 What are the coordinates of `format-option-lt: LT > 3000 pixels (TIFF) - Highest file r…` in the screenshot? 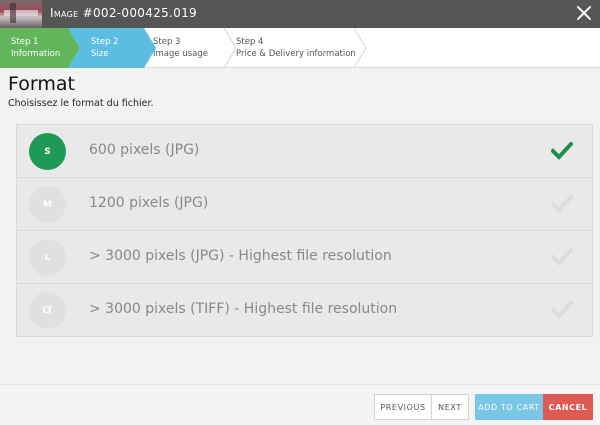 It's located at (304, 310).